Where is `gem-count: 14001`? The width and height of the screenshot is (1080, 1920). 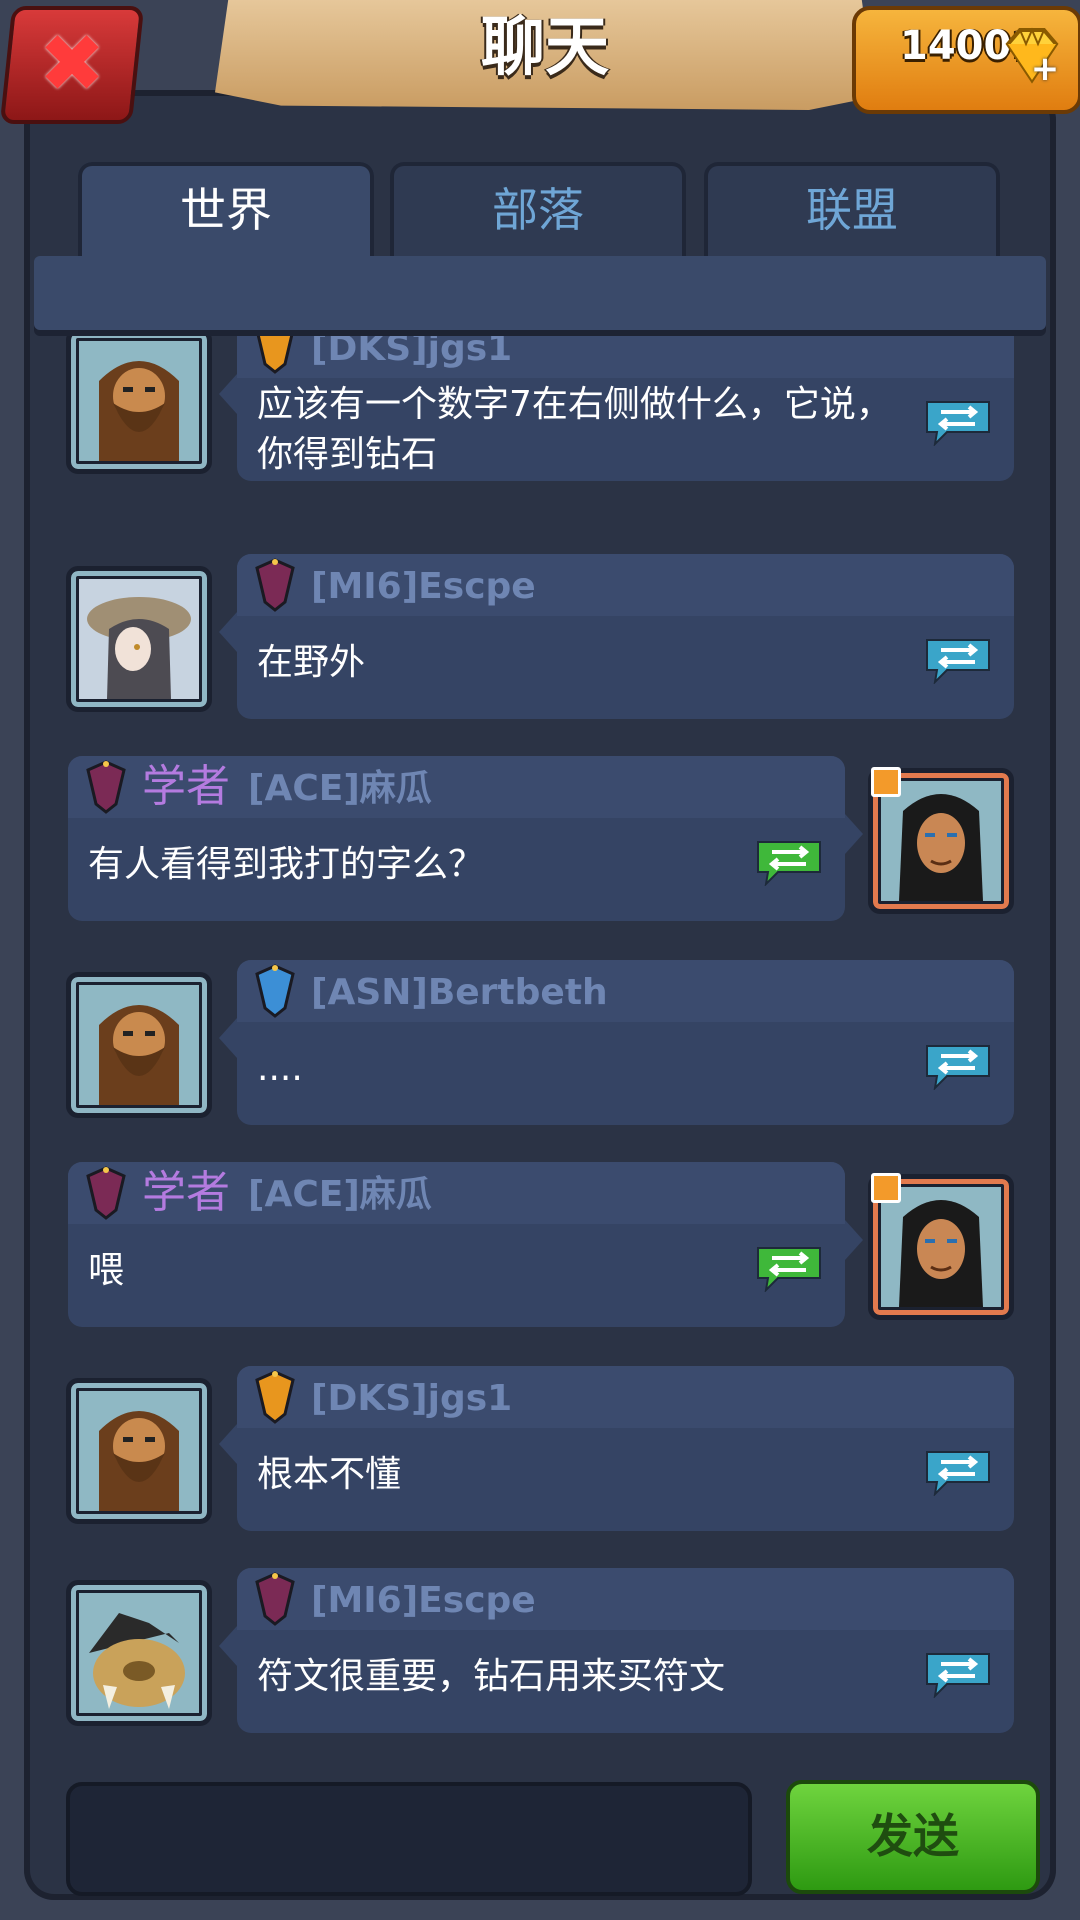
gem-count: 14001 is located at coordinates (970, 46).